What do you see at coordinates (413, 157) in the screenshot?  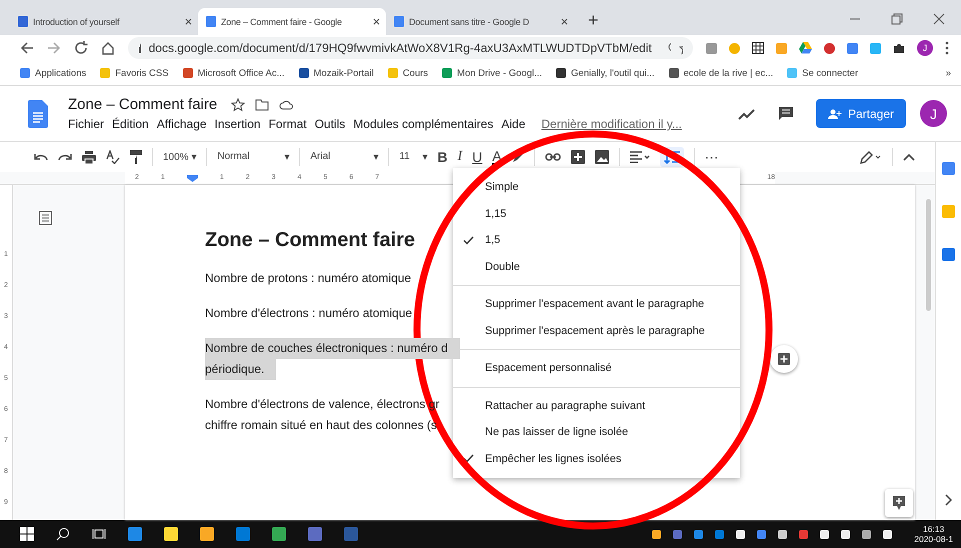 I see `font-size-dropdown: 11 ▾` at bounding box center [413, 157].